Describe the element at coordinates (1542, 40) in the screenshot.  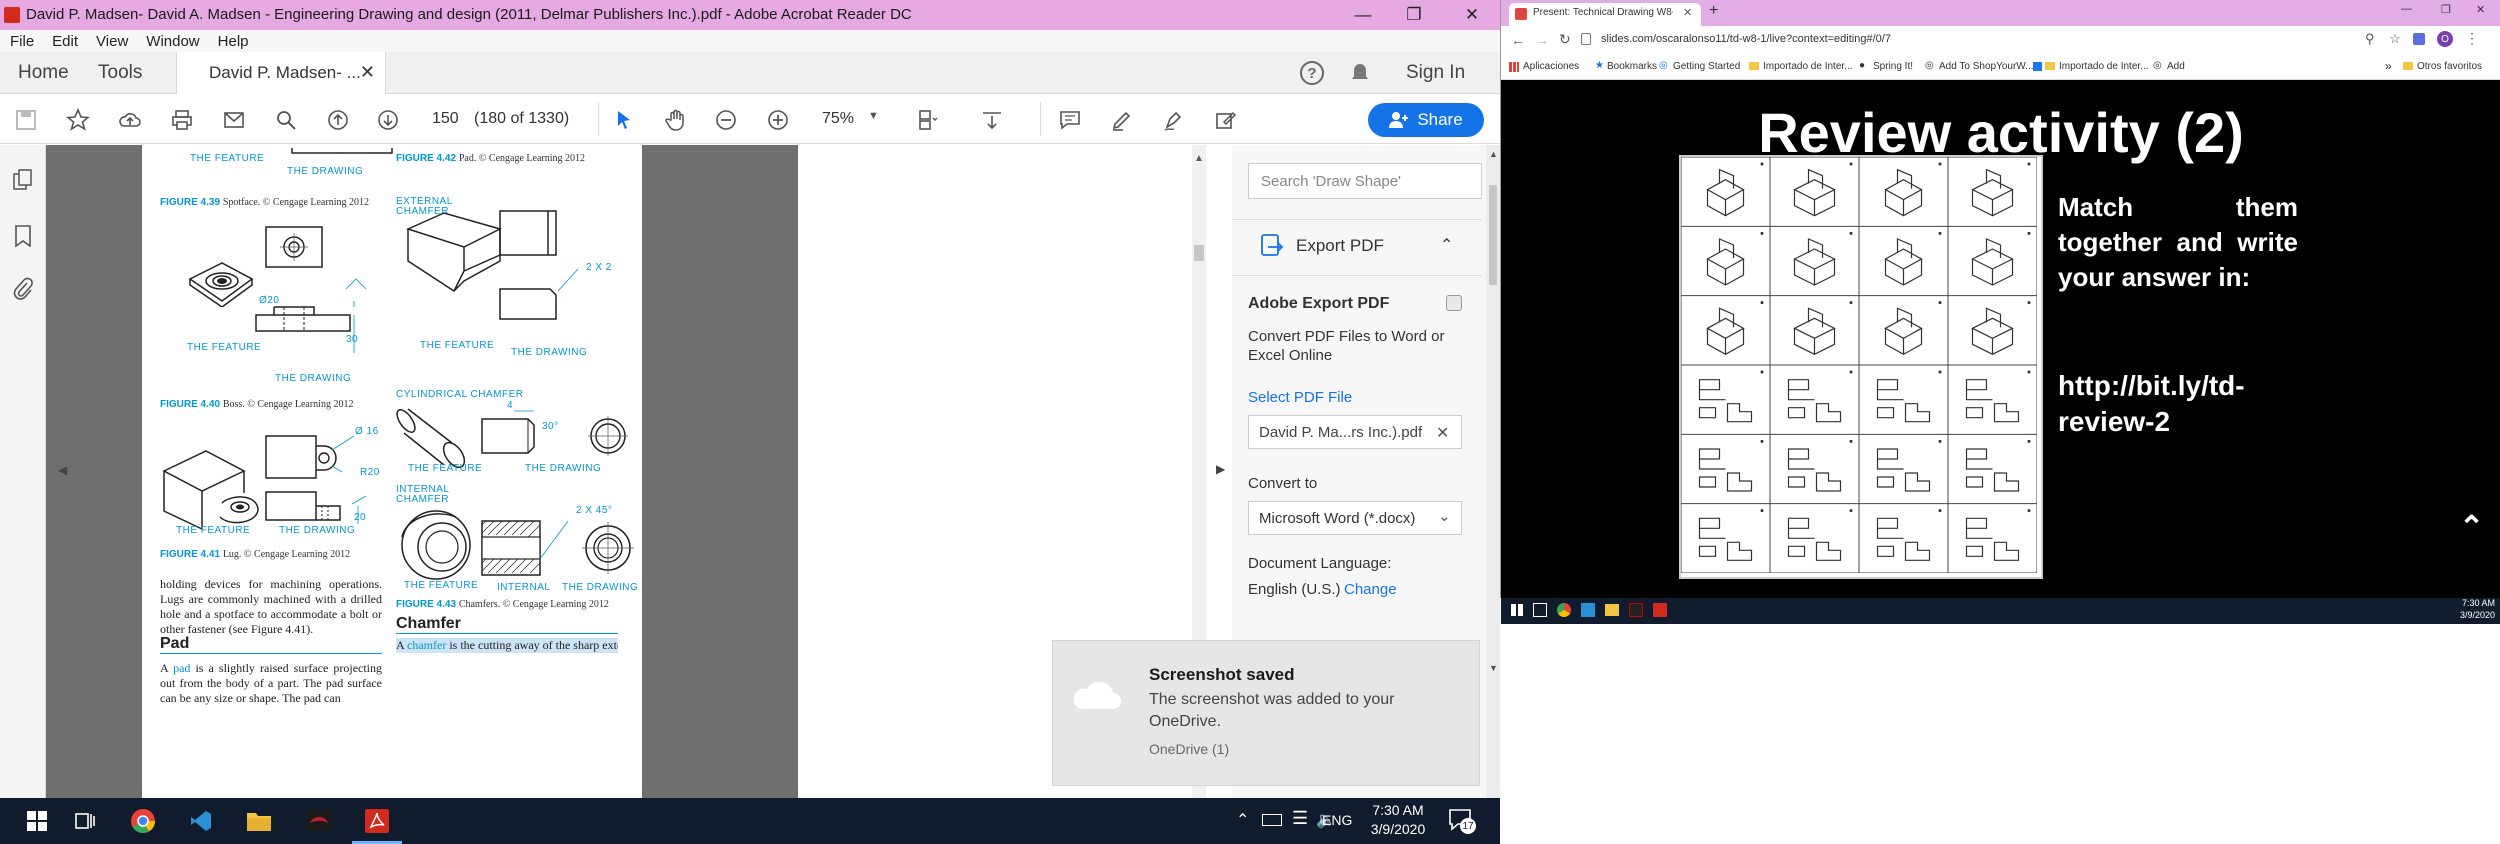
I see `forward-arrow-icon: →` at that location.